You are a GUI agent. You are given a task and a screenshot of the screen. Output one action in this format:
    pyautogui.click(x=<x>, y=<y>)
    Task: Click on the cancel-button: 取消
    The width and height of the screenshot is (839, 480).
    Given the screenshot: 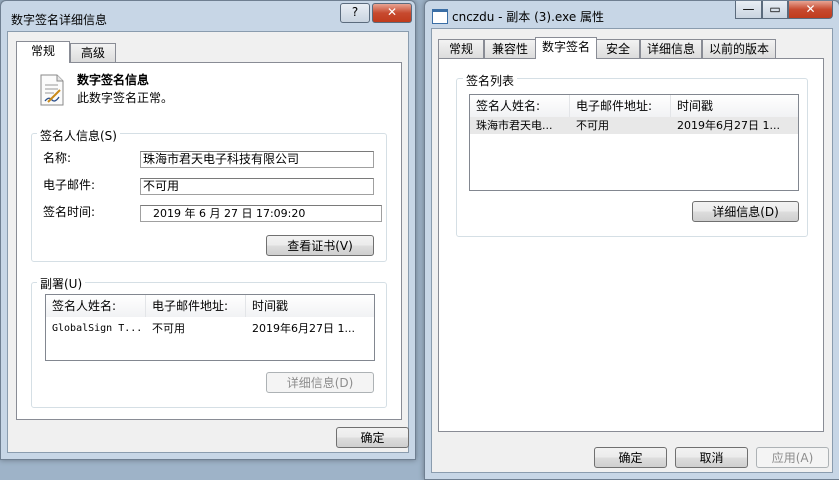 What is the action you would take?
    pyautogui.click(x=711, y=457)
    